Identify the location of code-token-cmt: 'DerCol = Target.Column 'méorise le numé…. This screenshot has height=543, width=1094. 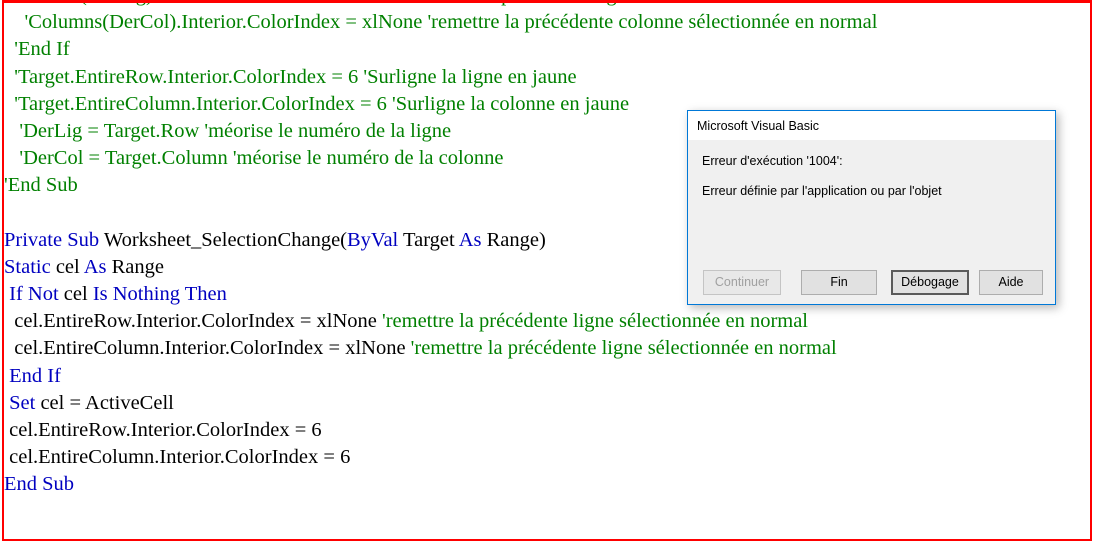
(254, 158).